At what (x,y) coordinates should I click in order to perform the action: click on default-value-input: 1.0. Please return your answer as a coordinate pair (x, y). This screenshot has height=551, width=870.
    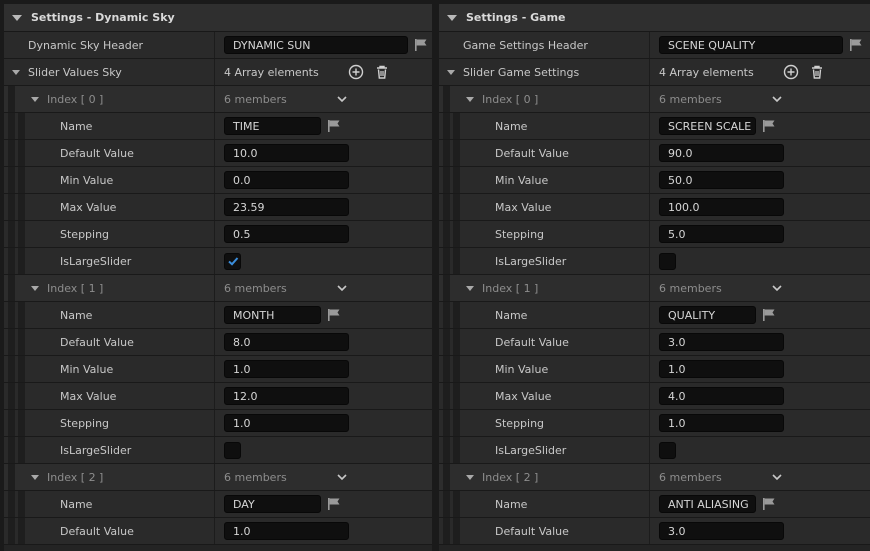
    Looking at the image, I should click on (286, 531).